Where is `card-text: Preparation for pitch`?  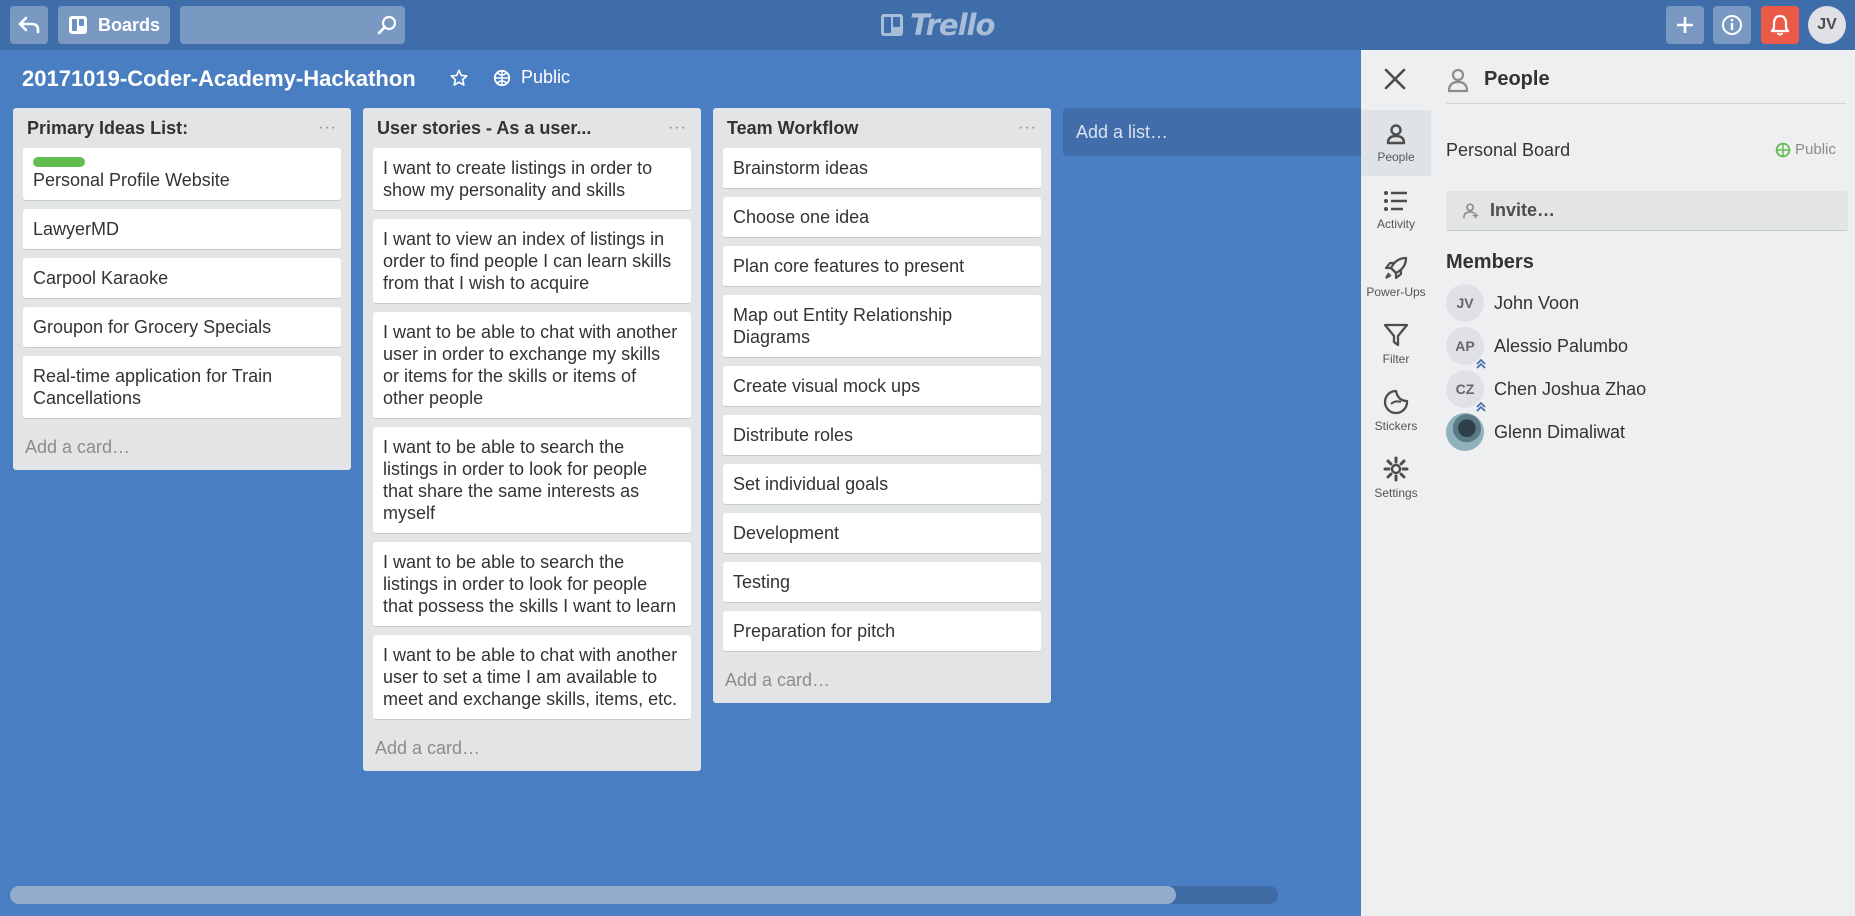
card-text: Preparation for pitch is located at coordinates (814, 631).